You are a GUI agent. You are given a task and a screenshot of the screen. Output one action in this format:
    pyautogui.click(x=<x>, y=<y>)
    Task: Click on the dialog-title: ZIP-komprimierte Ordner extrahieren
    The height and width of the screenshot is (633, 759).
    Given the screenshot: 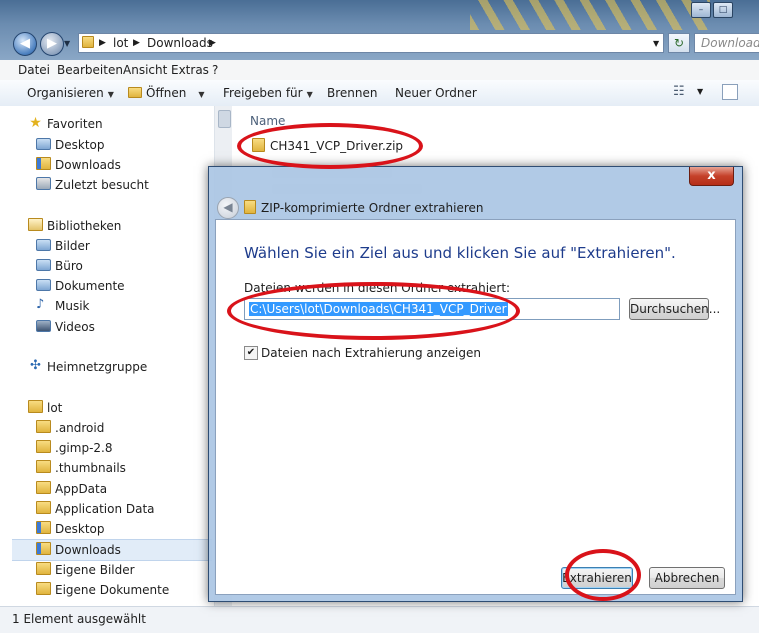 What is the action you would take?
    pyautogui.click(x=372, y=208)
    